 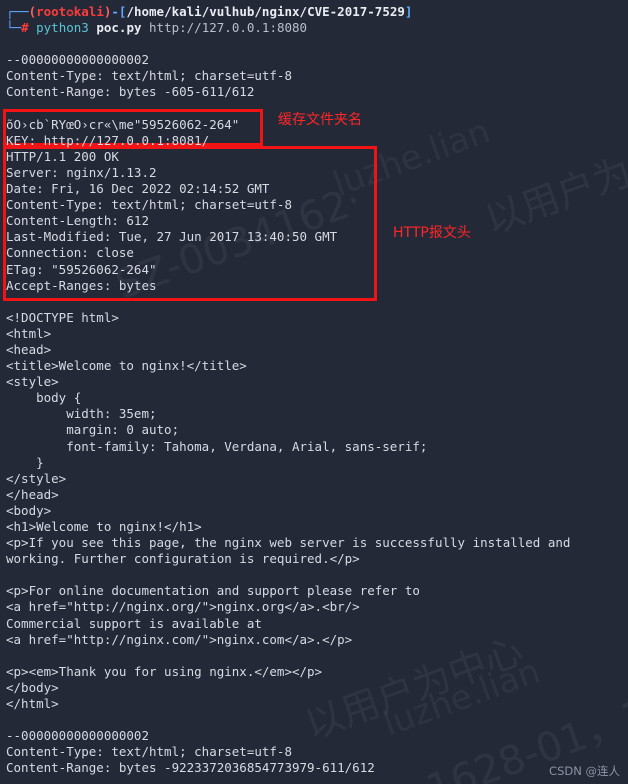 What do you see at coordinates (126, 366) in the screenshot?
I see `output-line: <title>Welcome to nginx!</title>` at bounding box center [126, 366].